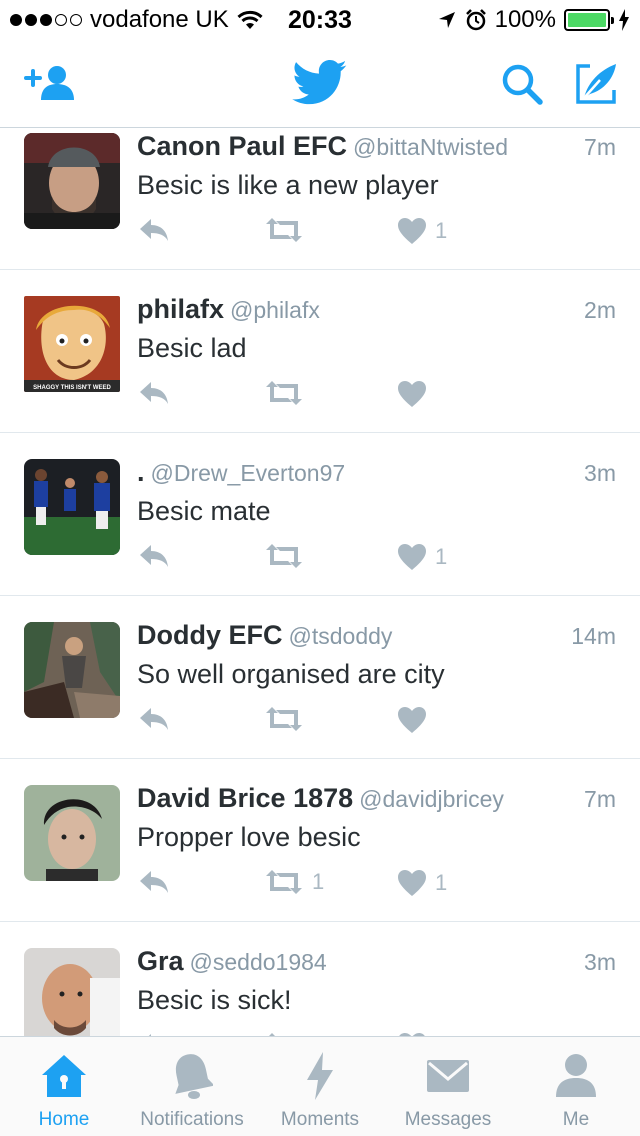 Image resolution: width=640 pixels, height=1136 pixels. What do you see at coordinates (180, 309) in the screenshot?
I see `tweet-author-name: philafx` at bounding box center [180, 309].